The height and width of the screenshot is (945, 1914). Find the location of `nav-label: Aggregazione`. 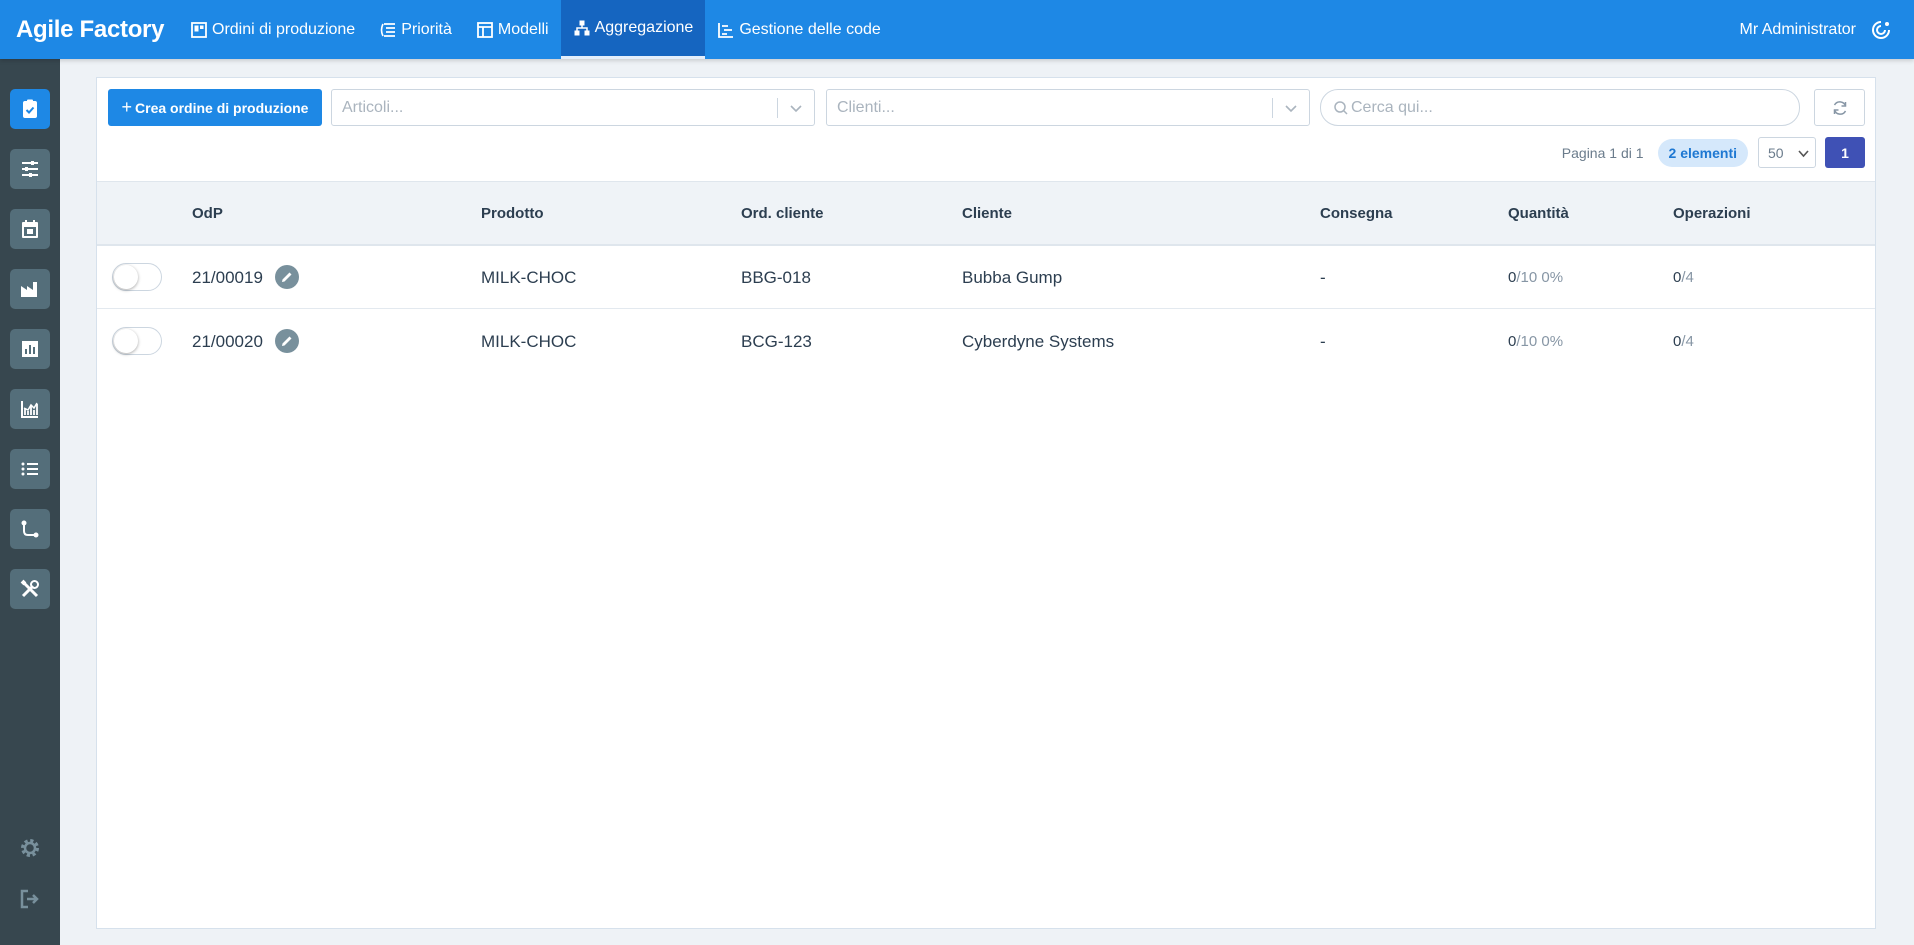

nav-label: Aggregazione is located at coordinates (644, 27).